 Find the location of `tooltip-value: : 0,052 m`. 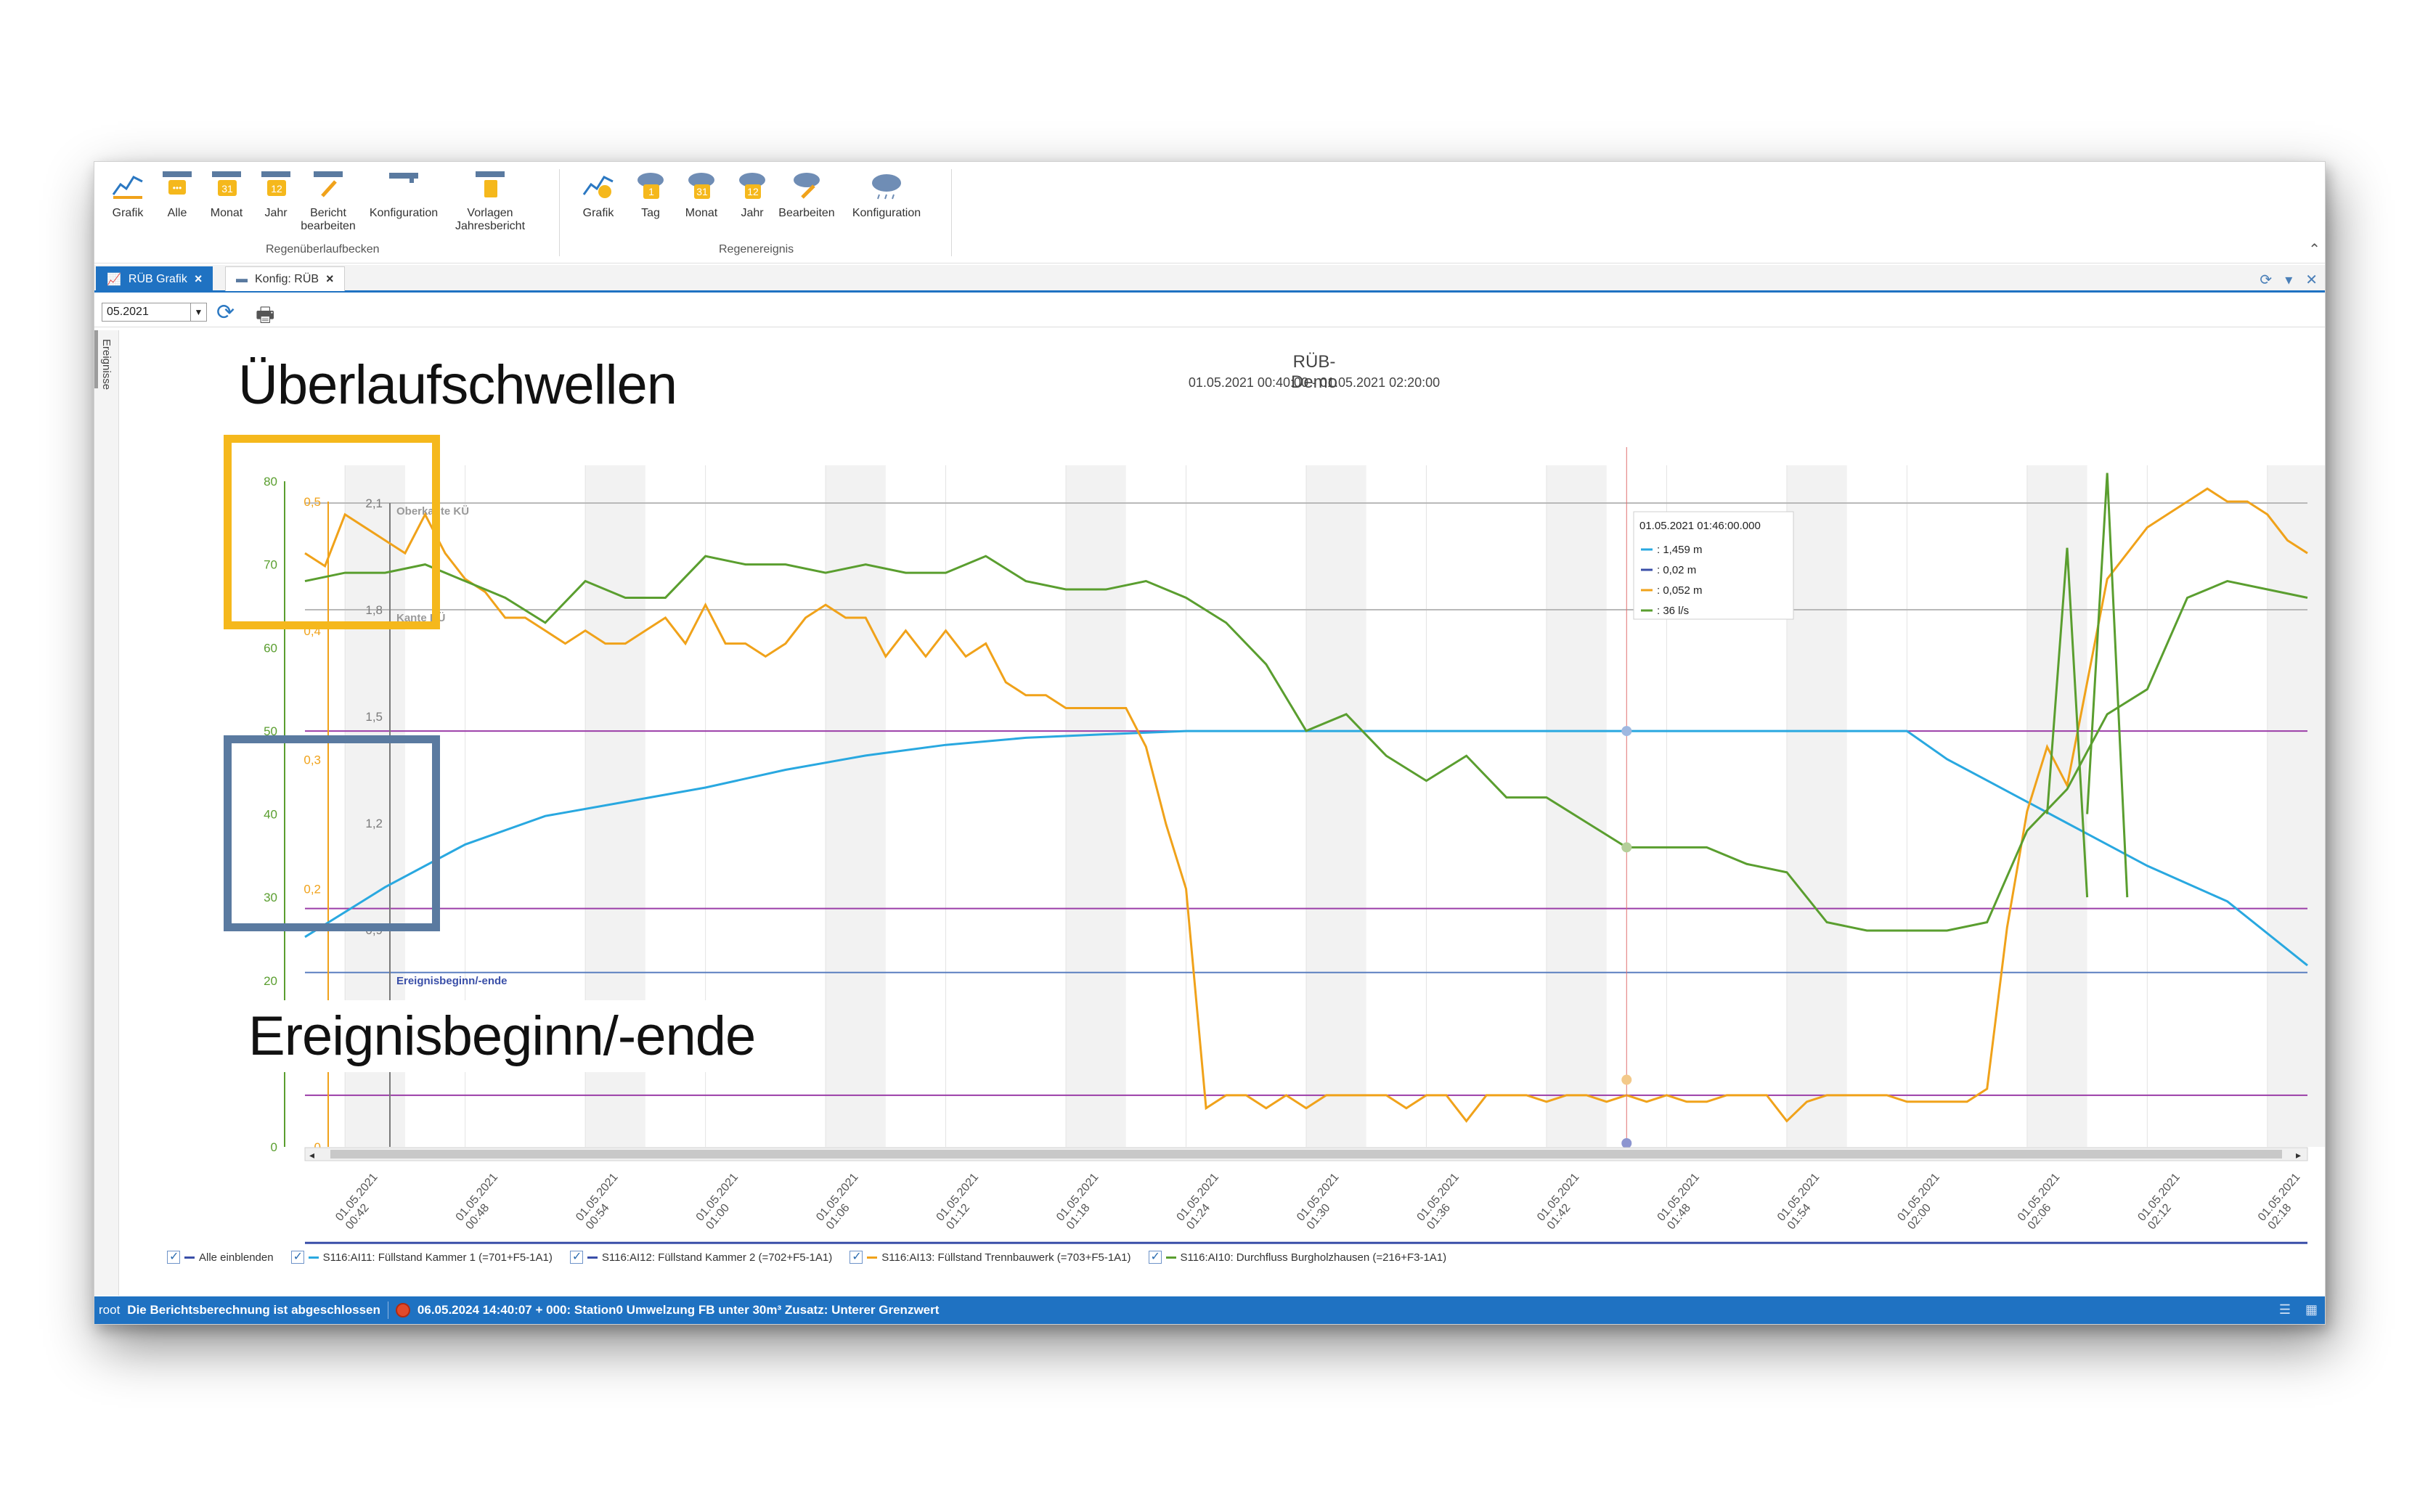

tooltip-value: : 0,052 m is located at coordinates (1680, 590).